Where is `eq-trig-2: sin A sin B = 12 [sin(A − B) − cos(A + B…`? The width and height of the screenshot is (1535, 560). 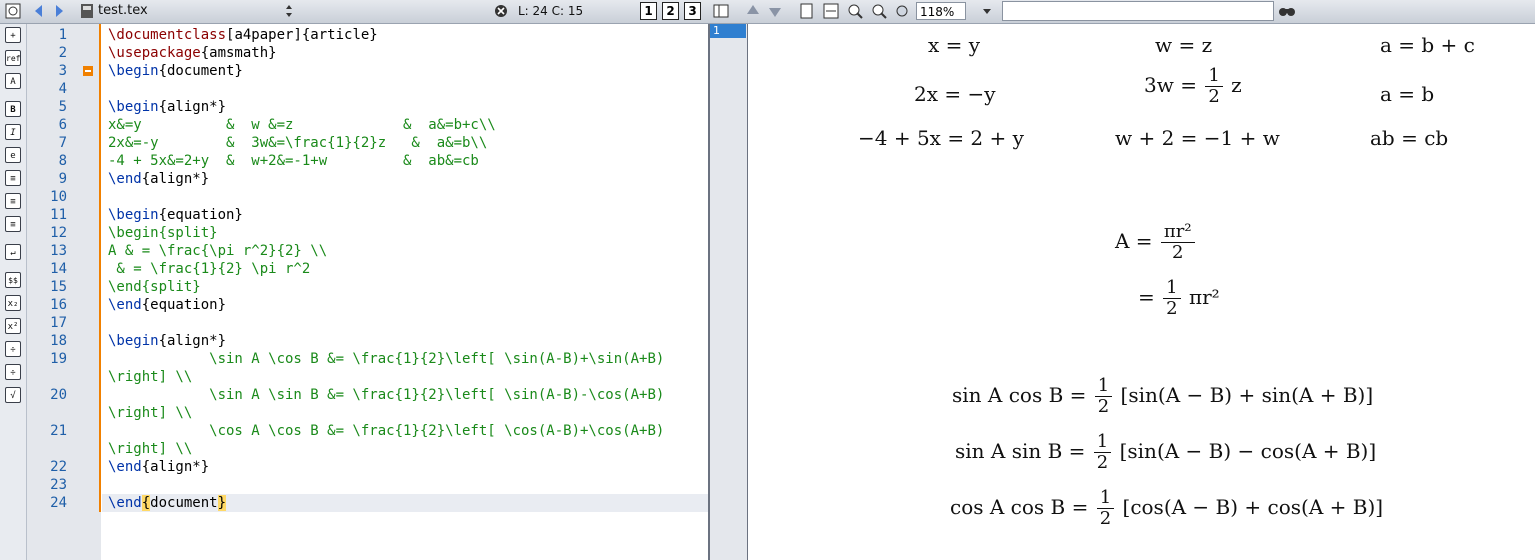 eq-trig-2: sin A sin B = 12 [sin(A − B) − cos(A + B… is located at coordinates (1166, 452).